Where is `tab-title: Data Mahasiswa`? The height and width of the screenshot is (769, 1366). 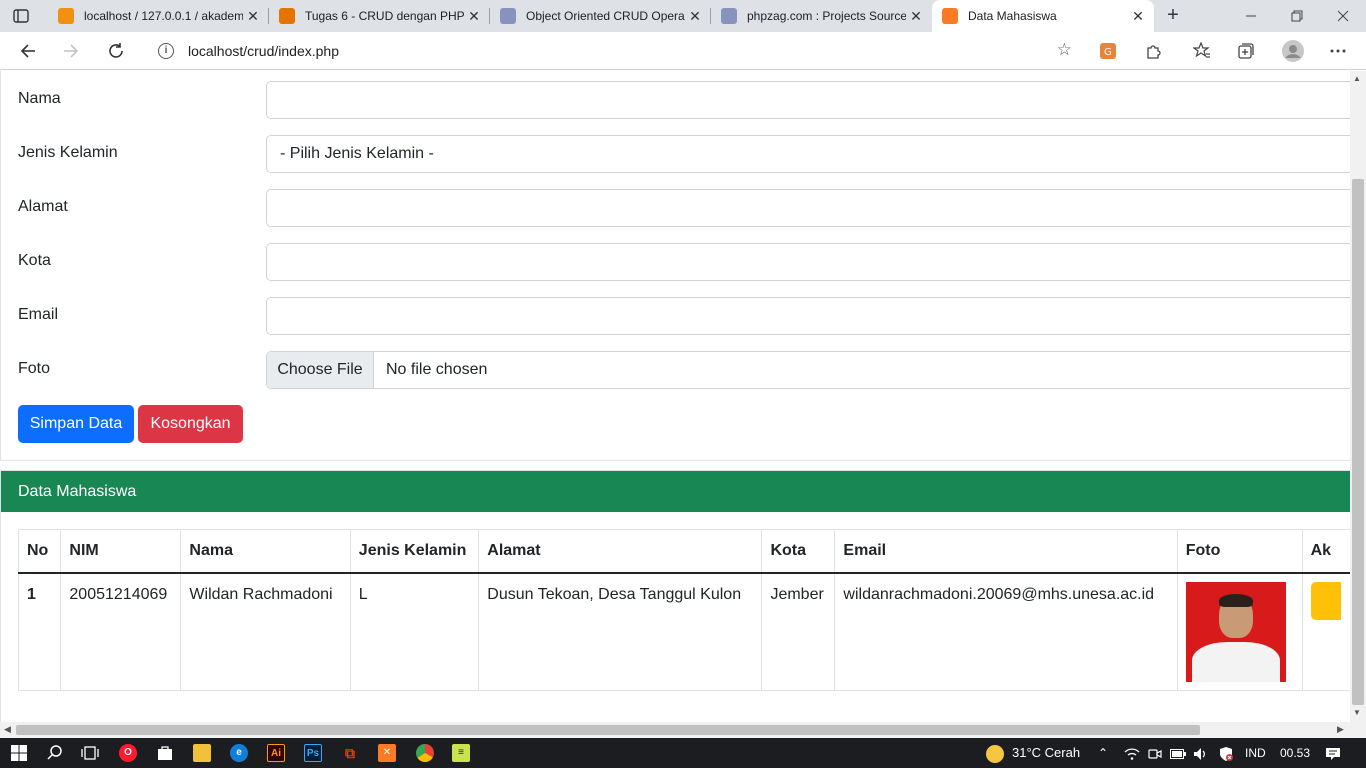
tab-title: Data Mahasiswa is located at coordinates (1012, 16).